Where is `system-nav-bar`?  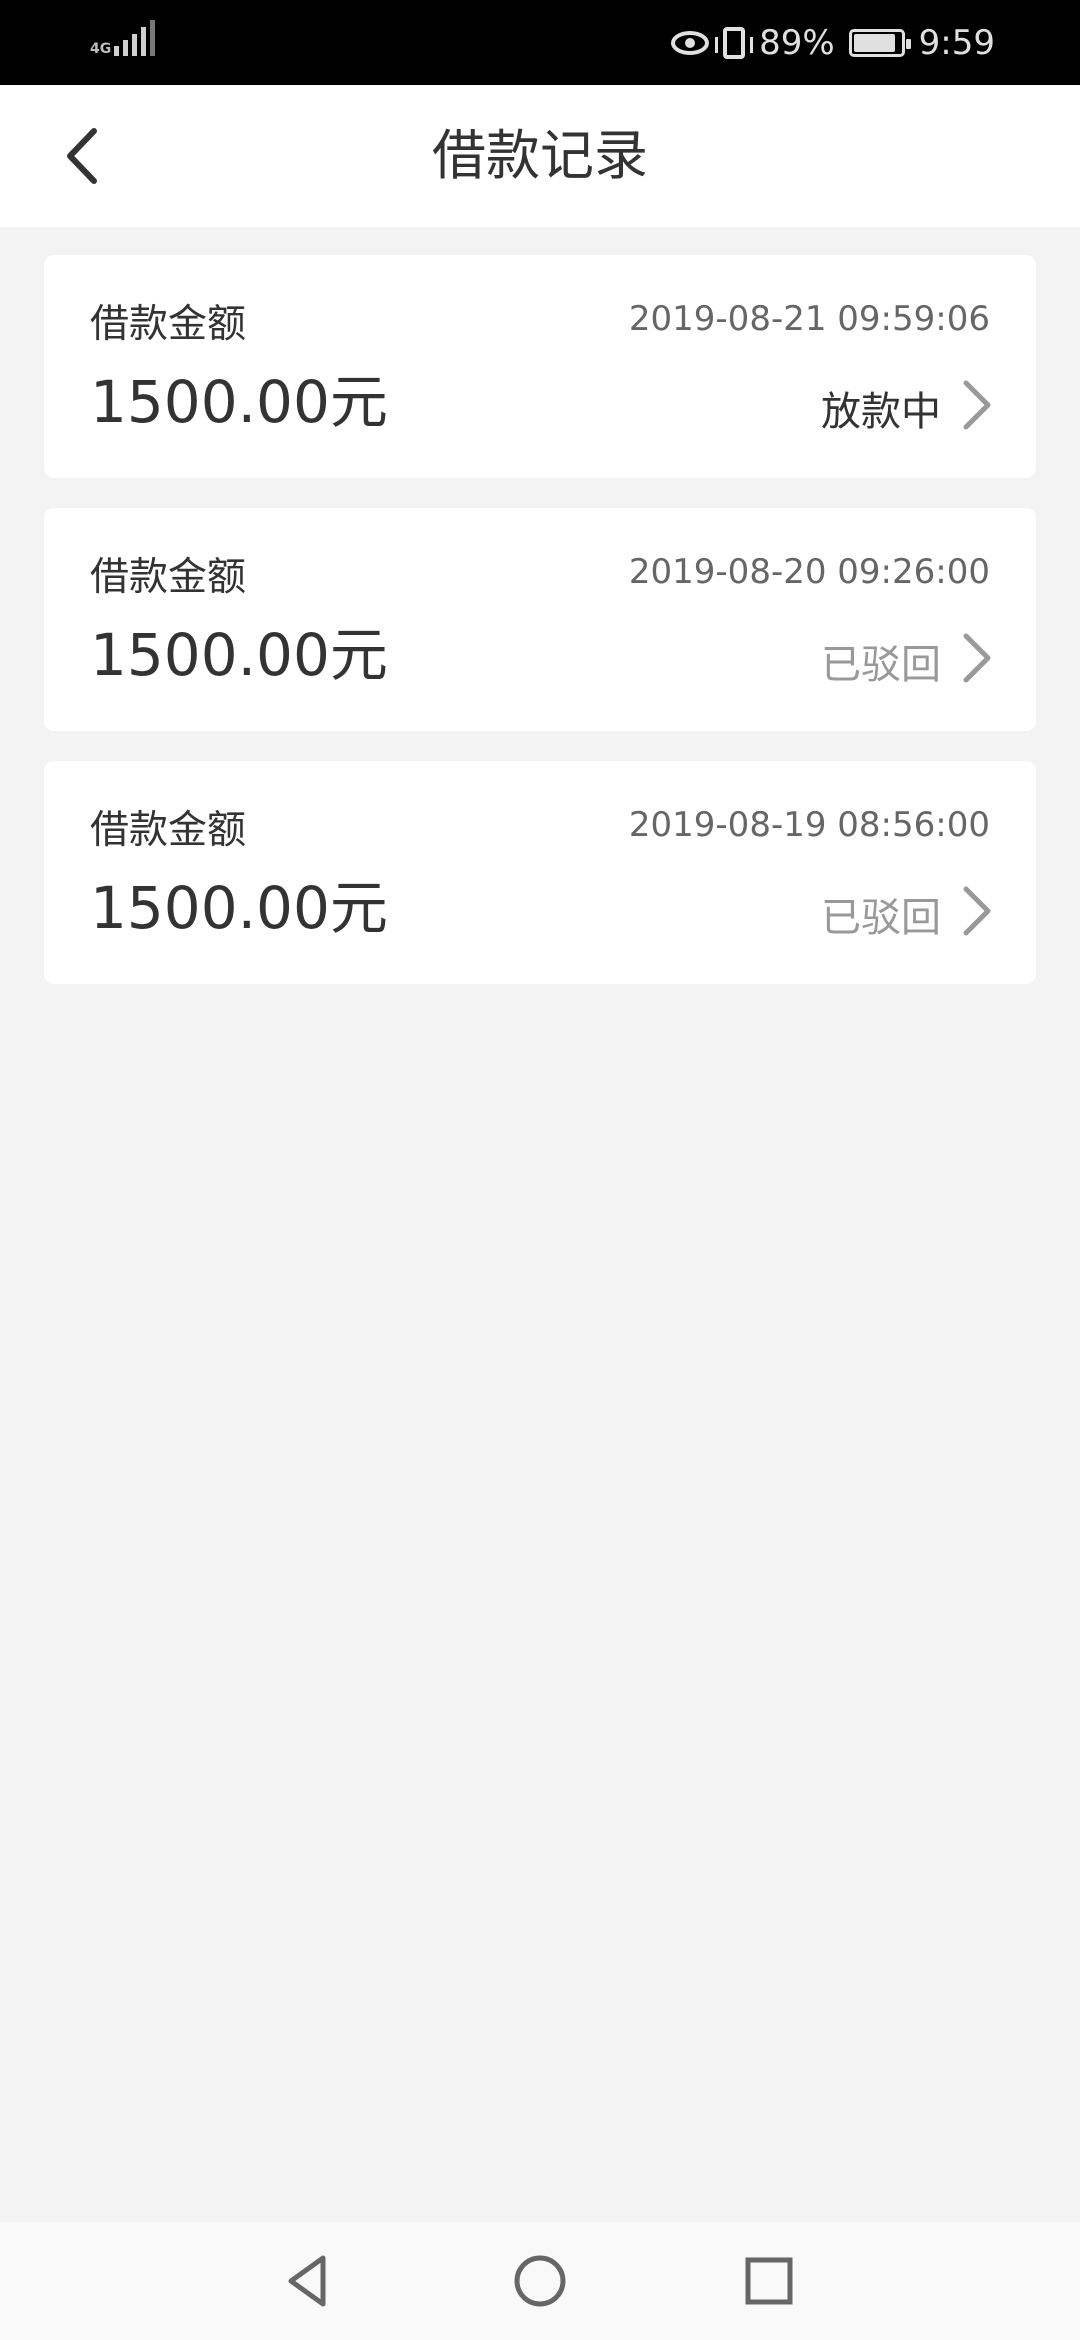
system-nav-bar is located at coordinates (540, 2281).